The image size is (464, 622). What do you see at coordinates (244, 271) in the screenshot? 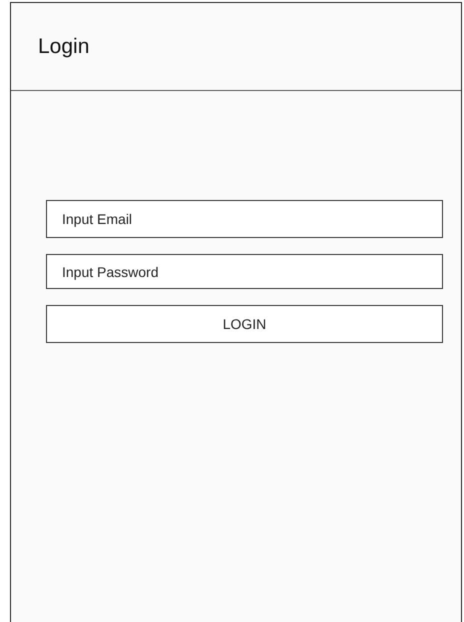
I see `password-field: Input Password` at bounding box center [244, 271].